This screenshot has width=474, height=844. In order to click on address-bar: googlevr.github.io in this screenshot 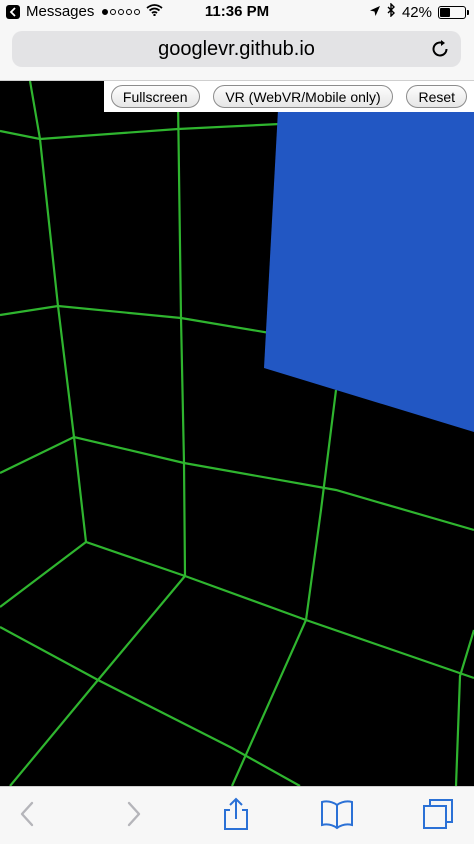, I will do `click(236, 49)`.